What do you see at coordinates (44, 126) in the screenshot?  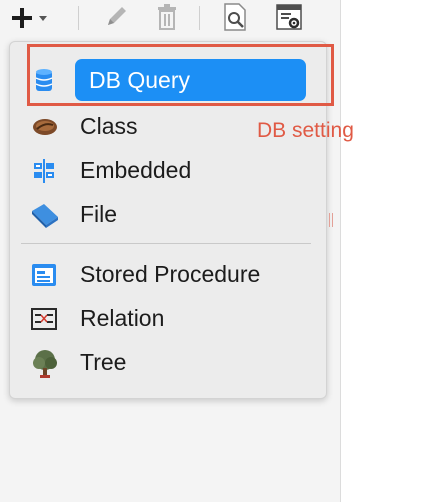 I see `class-bean-icon` at bounding box center [44, 126].